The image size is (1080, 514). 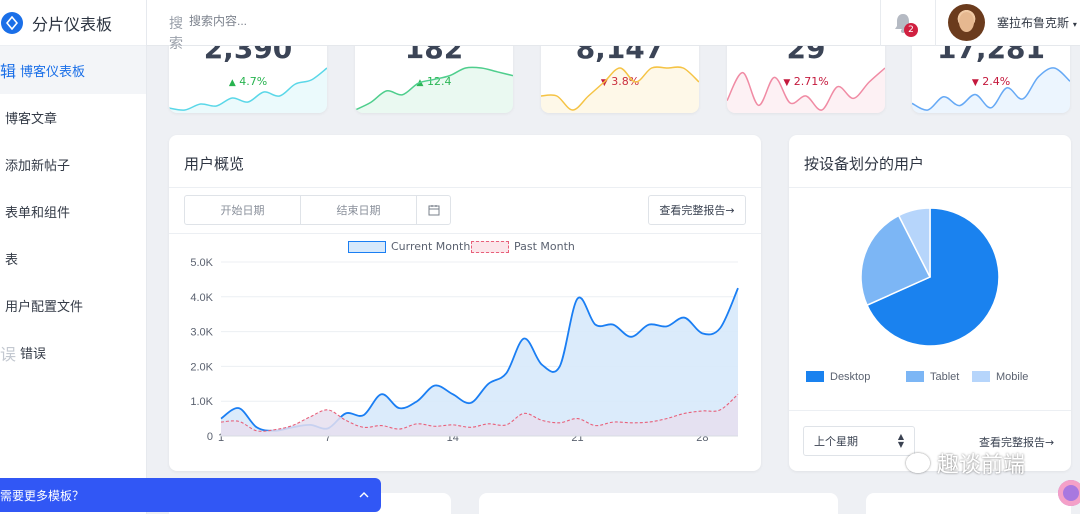 What do you see at coordinates (1069, 493) in the screenshot?
I see `brain-logo-icon` at bounding box center [1069, 493].